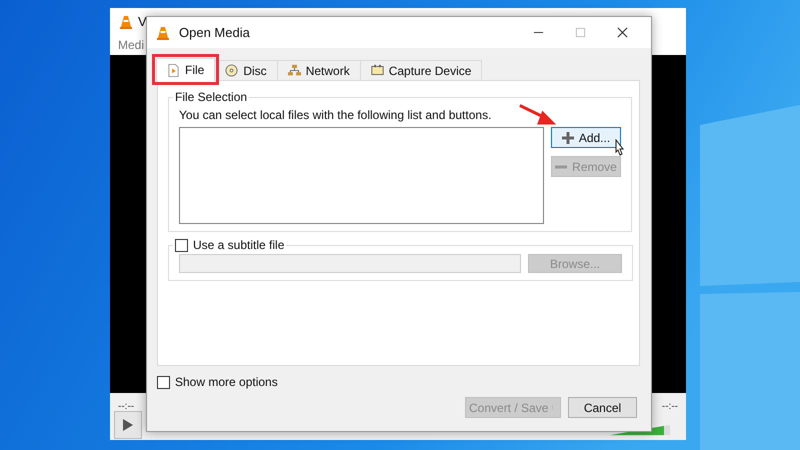 This screenshot has height=450, width=800. I want to click on window-title: V, so click(142, 21).